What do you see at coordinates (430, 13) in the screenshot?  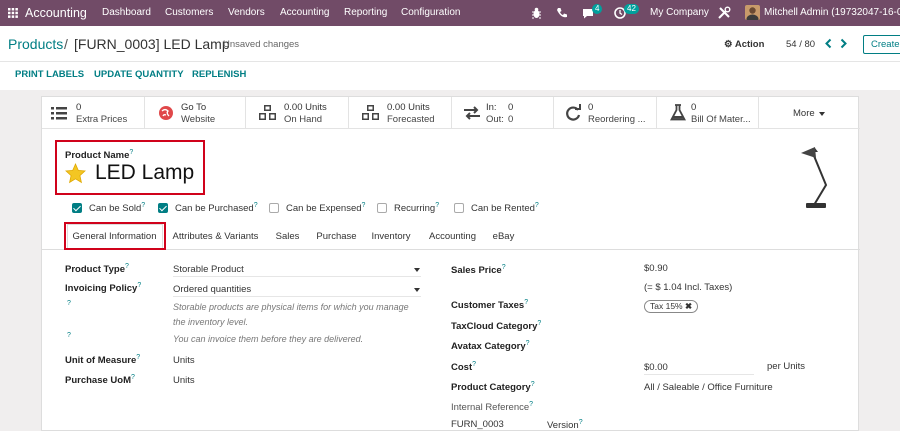 I see `menu-configuration: Configuration` at bounding box center [430, 13].